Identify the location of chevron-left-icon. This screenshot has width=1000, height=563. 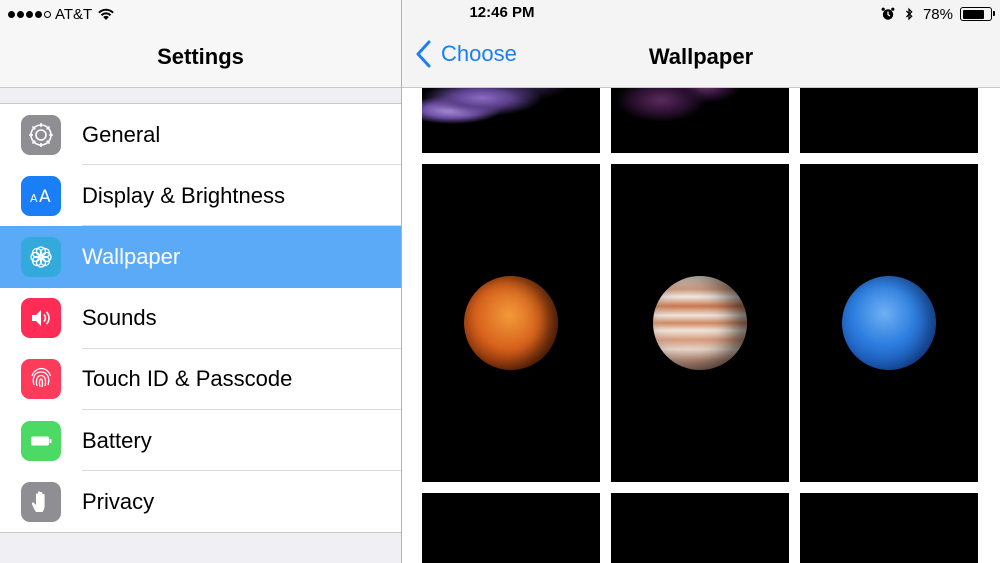
(423, 54).